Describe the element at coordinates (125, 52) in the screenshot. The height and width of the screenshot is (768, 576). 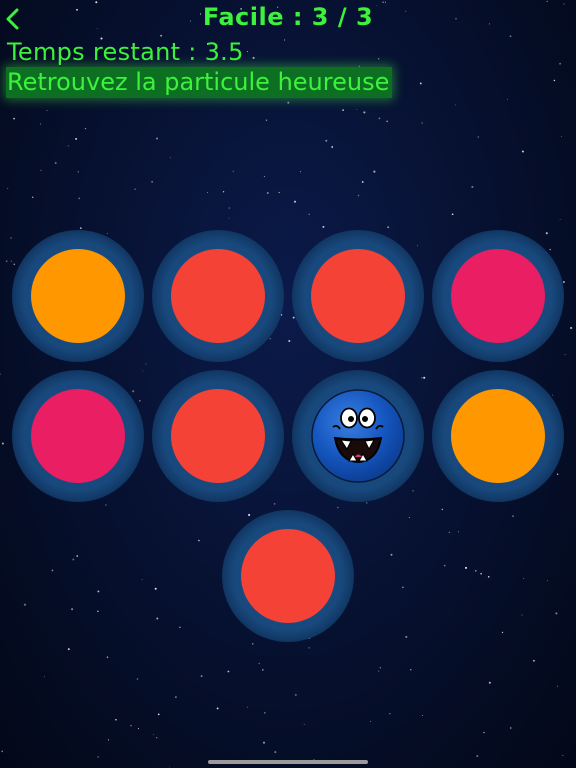
I see `time-remaining: Temps restant : 3.5` at that location.